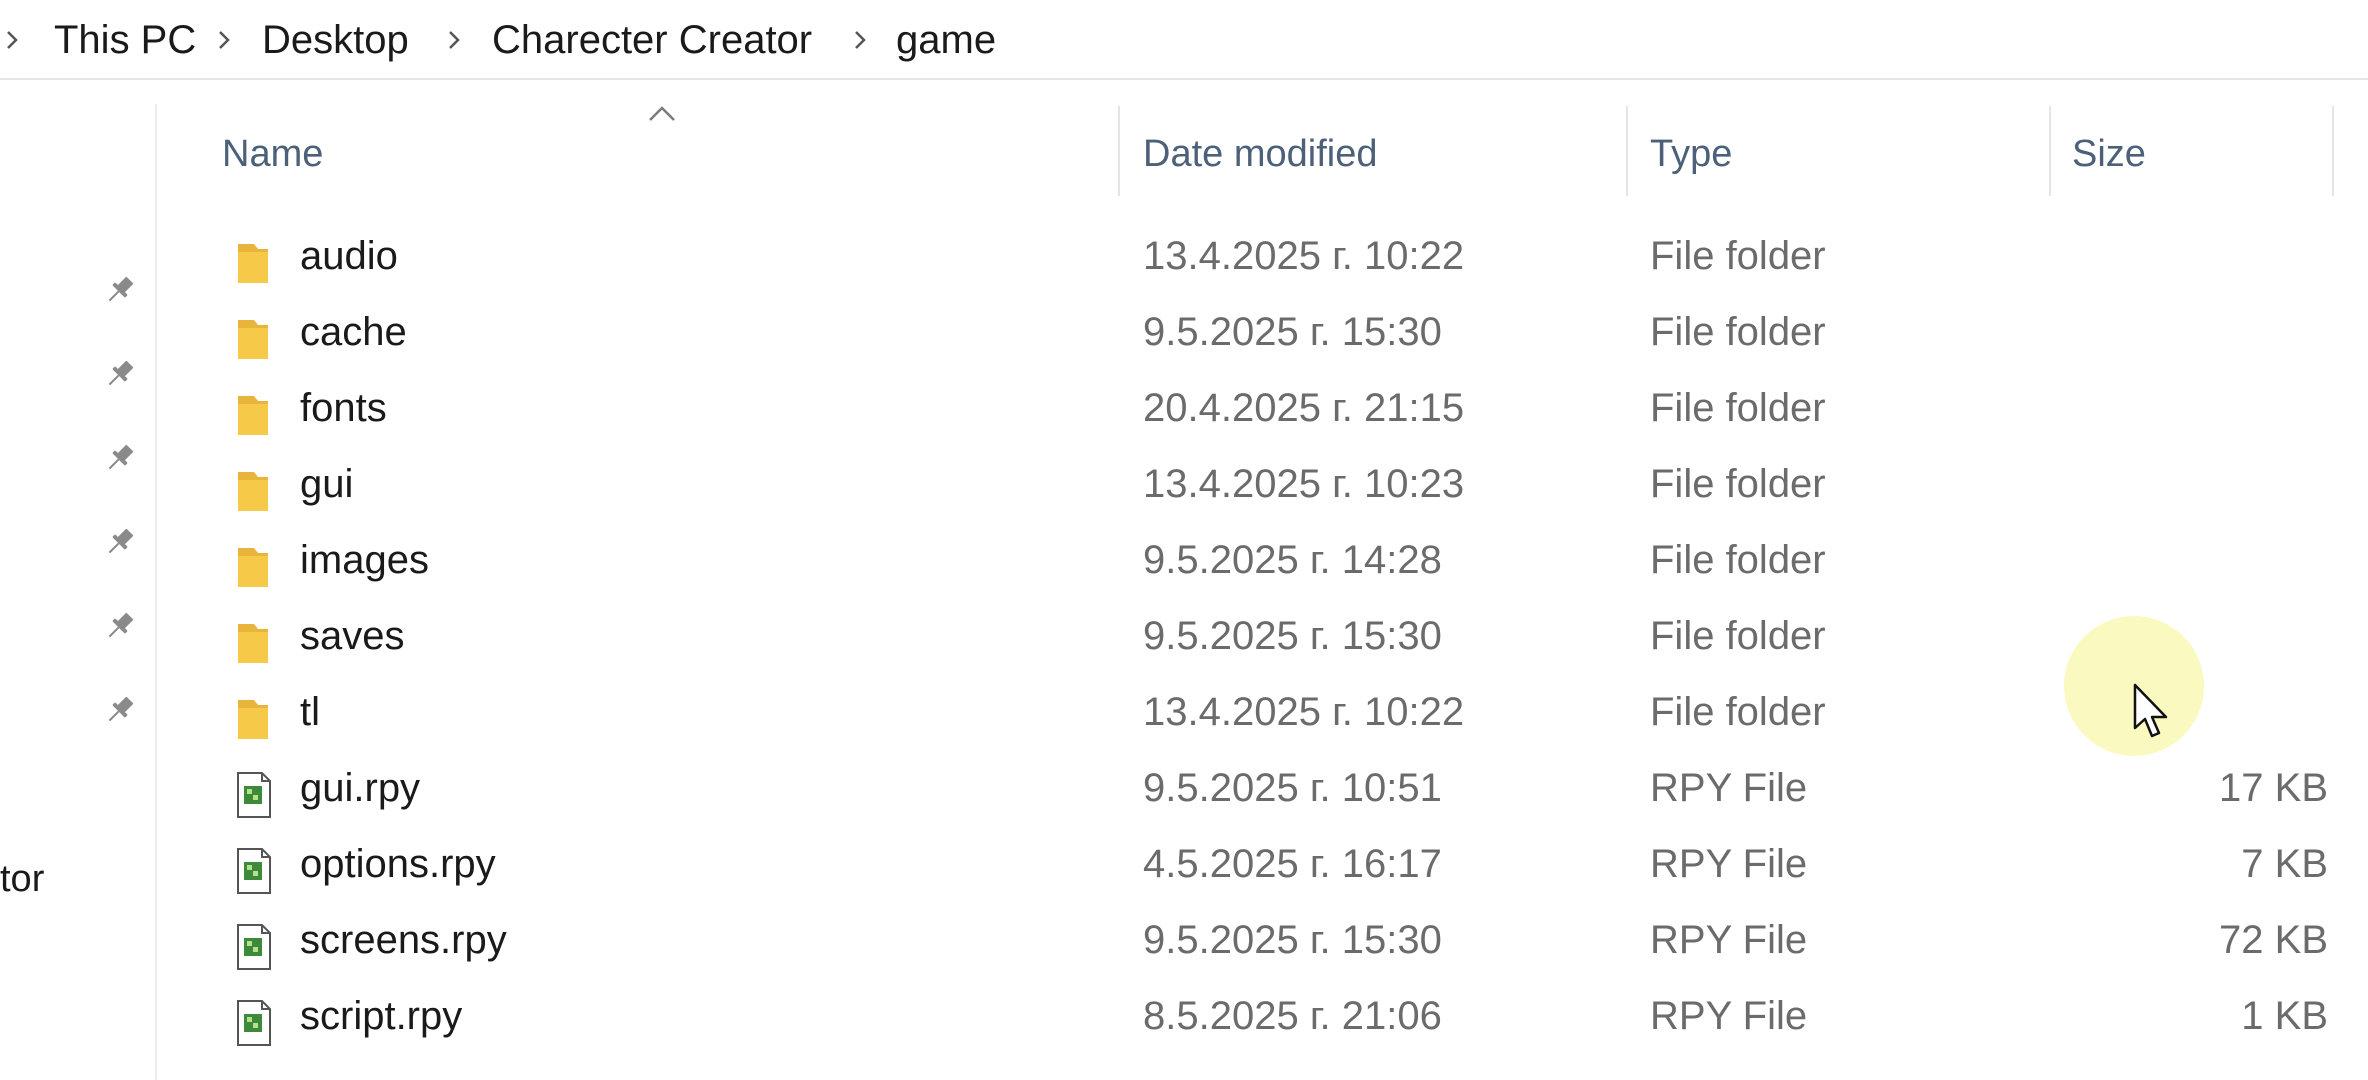 This screenshot has height=1080, width=2368. I want to click on list-item: images 9.5.2025 г. 14:28 File folder, so click(1280, 565).